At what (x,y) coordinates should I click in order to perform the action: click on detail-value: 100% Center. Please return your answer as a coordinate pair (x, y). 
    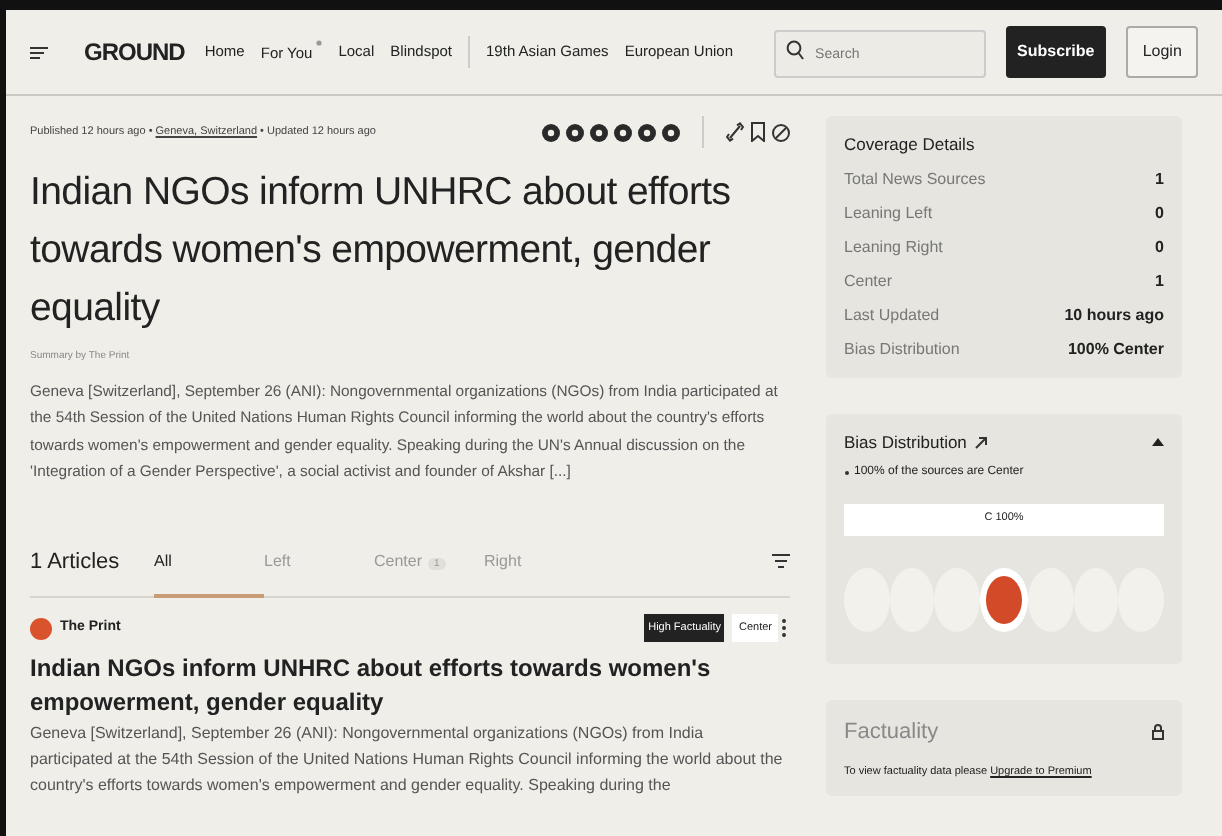
    Looking at the image, I should click on (1115, 349).